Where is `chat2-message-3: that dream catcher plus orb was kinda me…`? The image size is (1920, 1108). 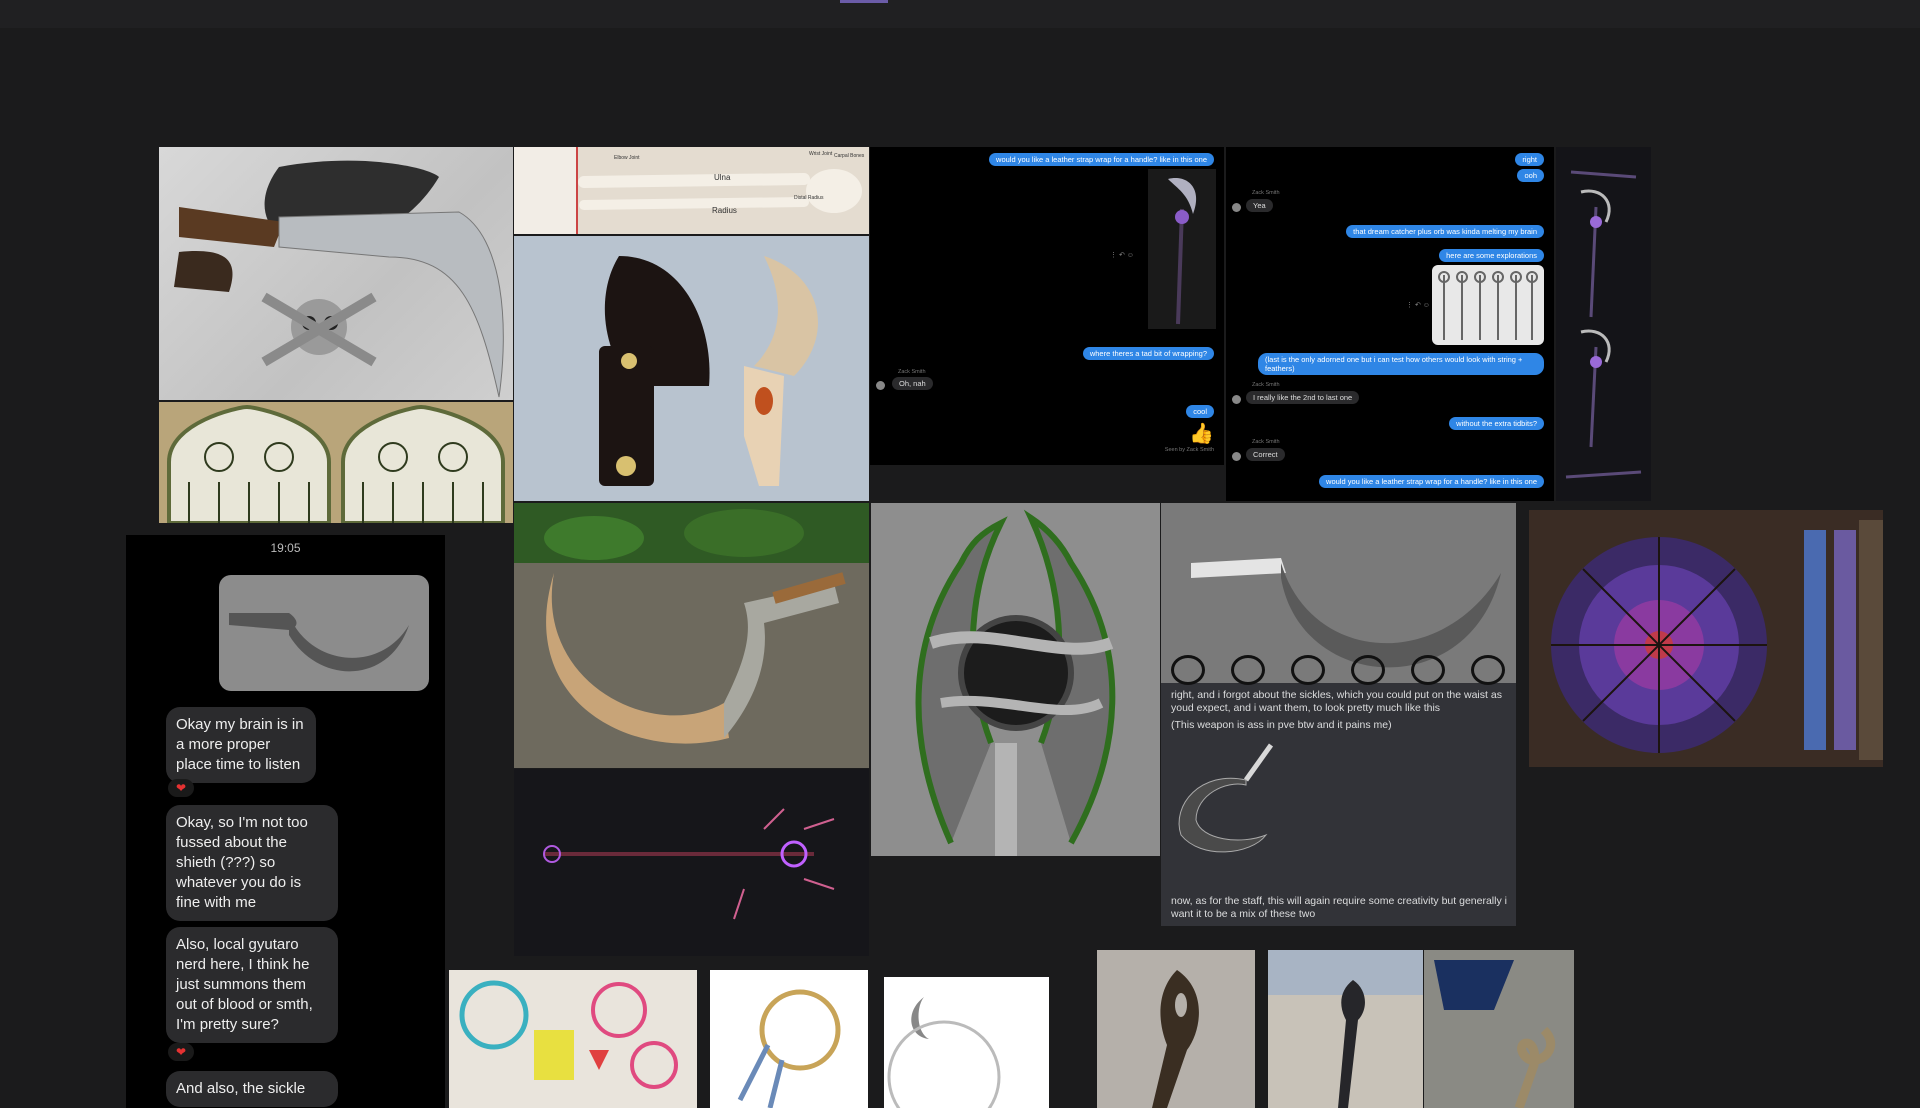 chat2-message-3: that dream catcher plus orb was kinda me… is located at coordinates (1445, 231).